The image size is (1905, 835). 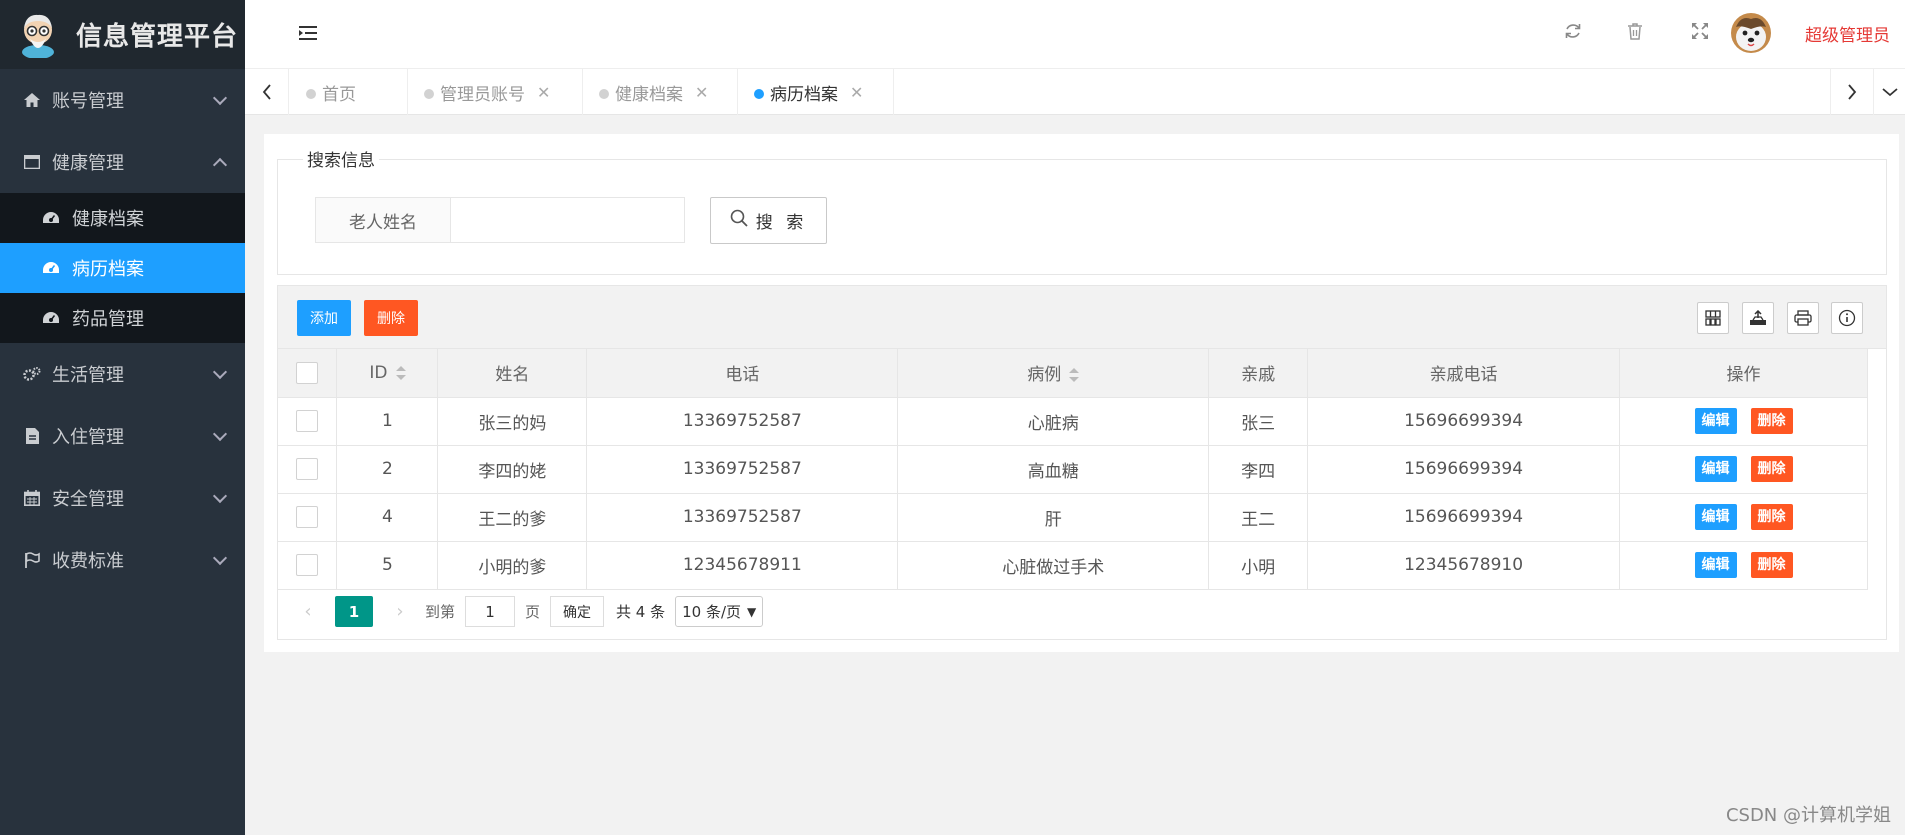 I want to click on chevron-down-icon, so click(x=220, y=496).